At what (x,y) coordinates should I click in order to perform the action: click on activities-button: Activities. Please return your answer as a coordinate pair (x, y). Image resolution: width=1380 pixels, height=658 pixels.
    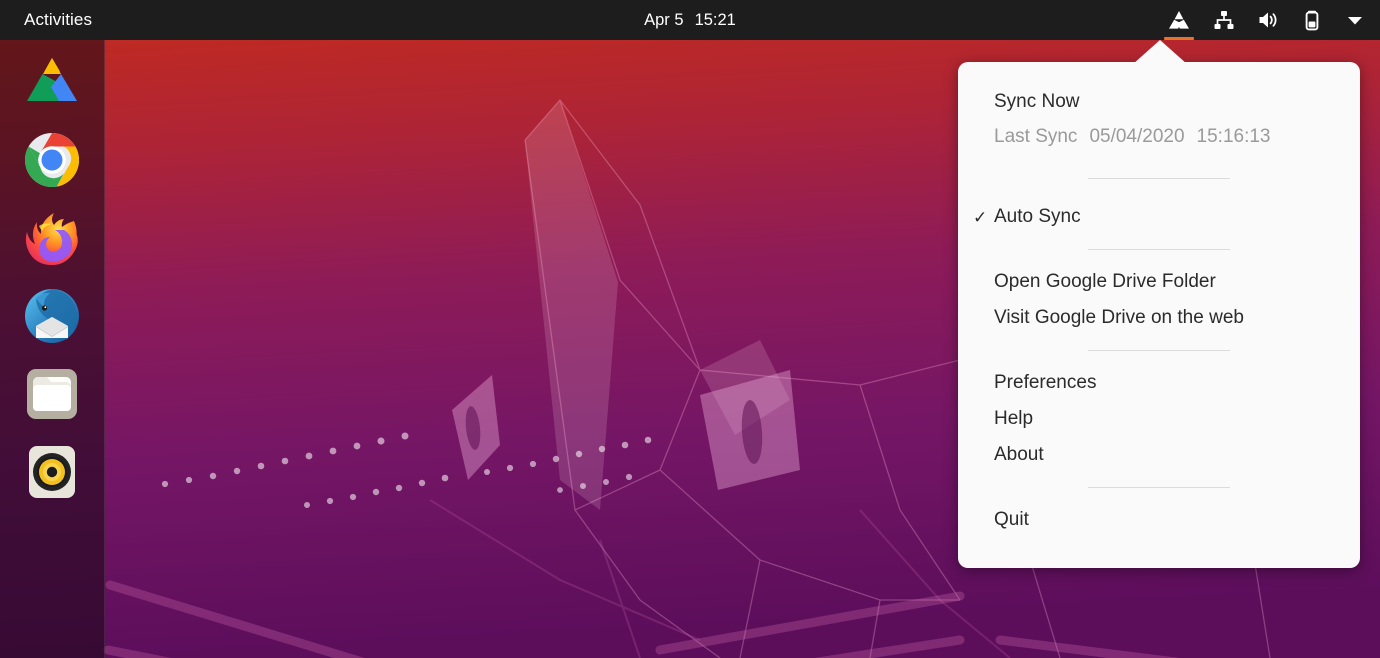
    Looking at the image, I should click on (58, 20).